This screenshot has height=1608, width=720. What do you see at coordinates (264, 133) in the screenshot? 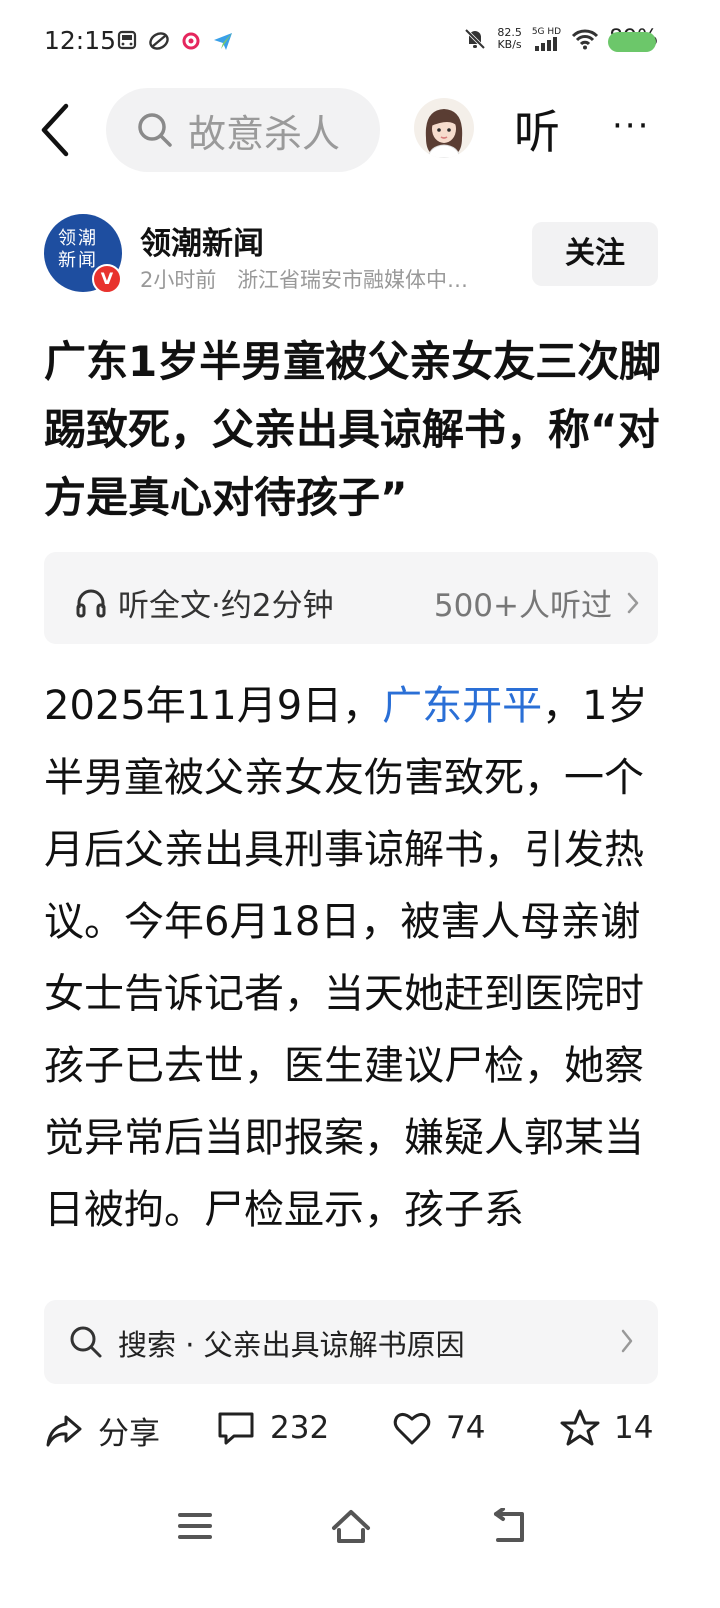
I see `search-query: 故意杀人` at bounding box center [264, 133].